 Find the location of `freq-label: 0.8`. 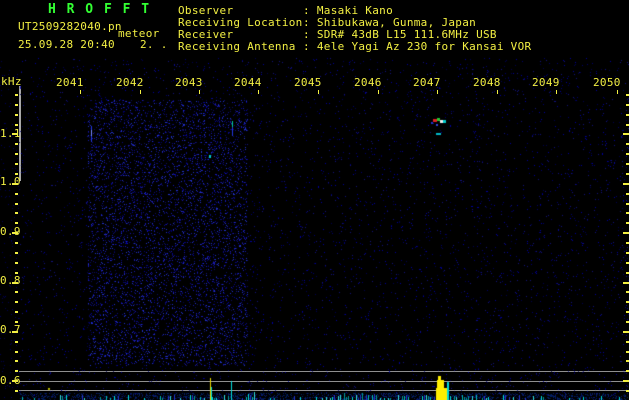

freq-label: 0.8 is located at coordinates (10, 280).